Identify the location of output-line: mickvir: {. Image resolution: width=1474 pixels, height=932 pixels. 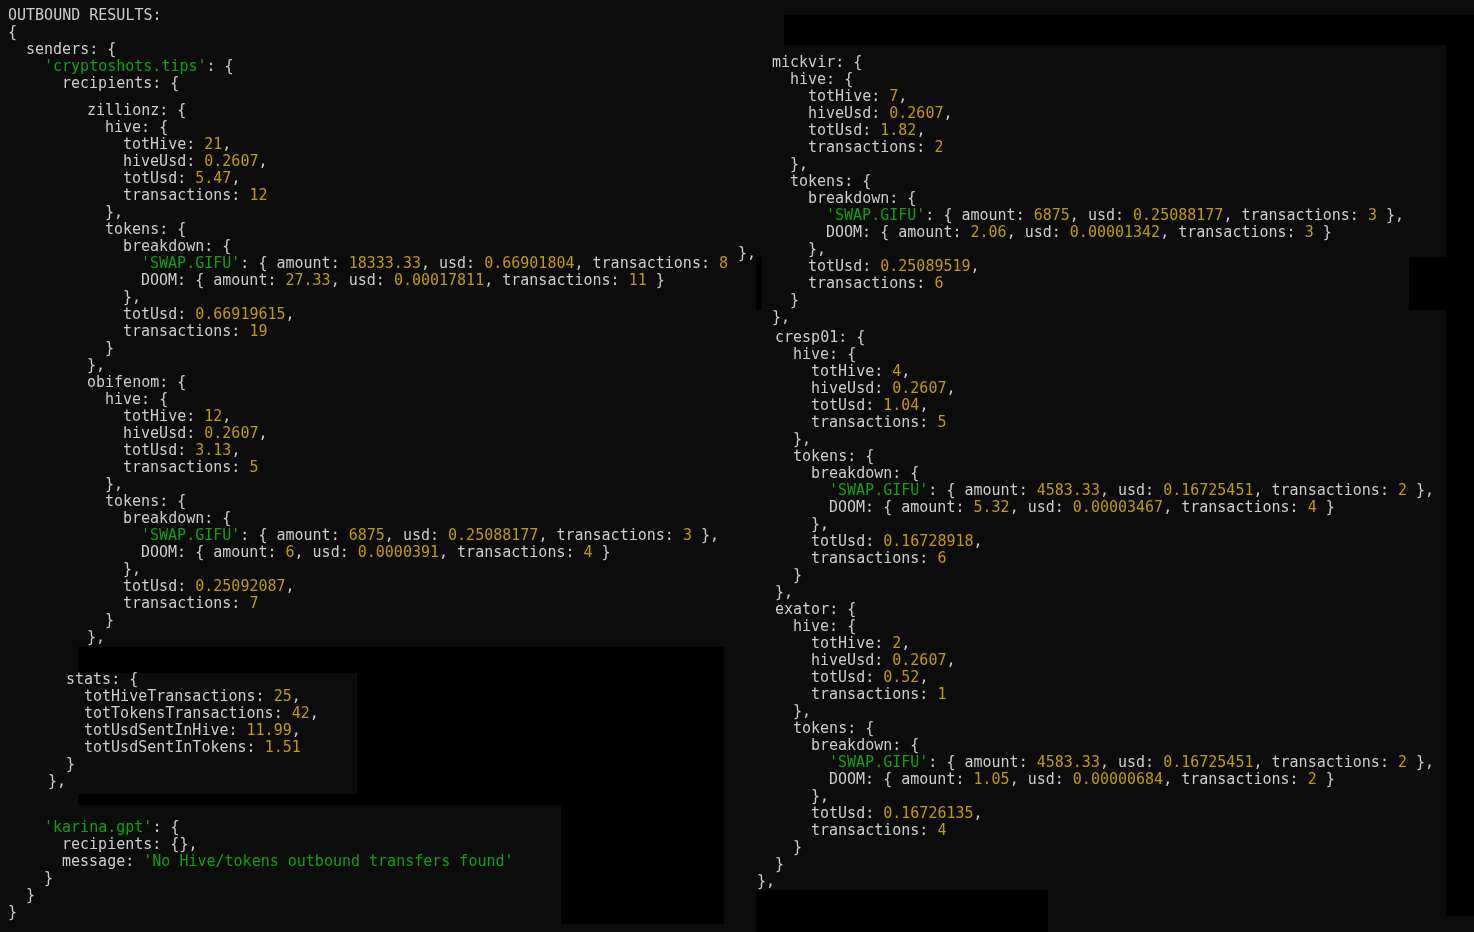
(817, 62).